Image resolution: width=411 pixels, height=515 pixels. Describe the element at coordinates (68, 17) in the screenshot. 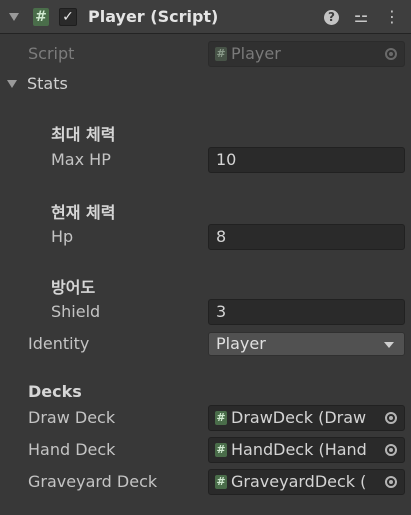

I see `component-enabled-checkbox: ✓` at that location.